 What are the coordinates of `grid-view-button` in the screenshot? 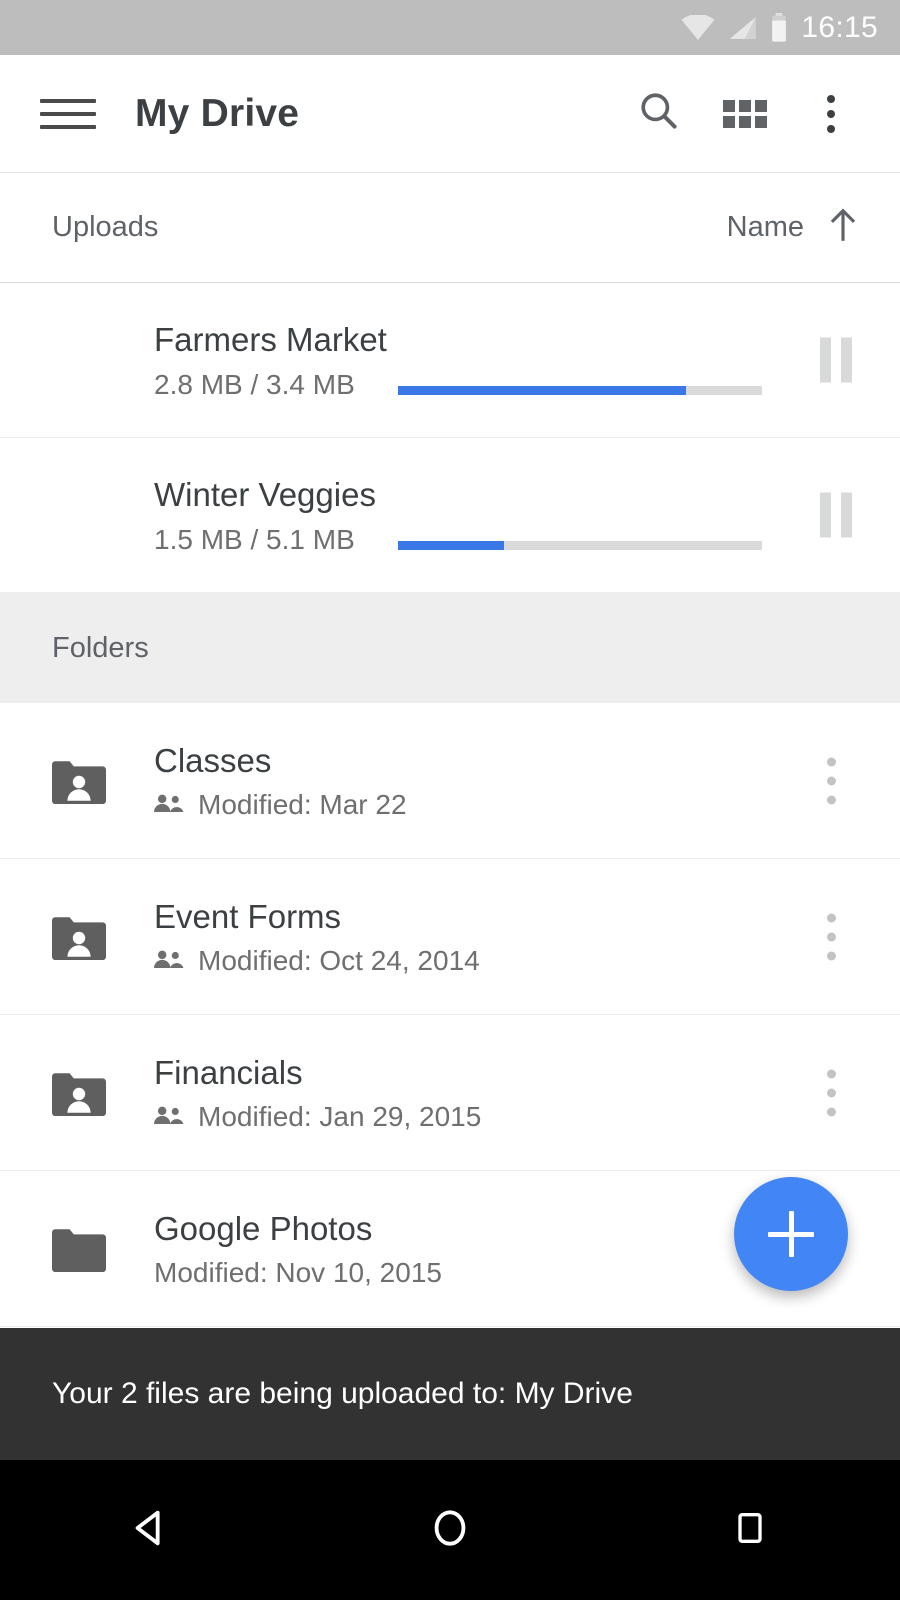 It's located at (745, 114).